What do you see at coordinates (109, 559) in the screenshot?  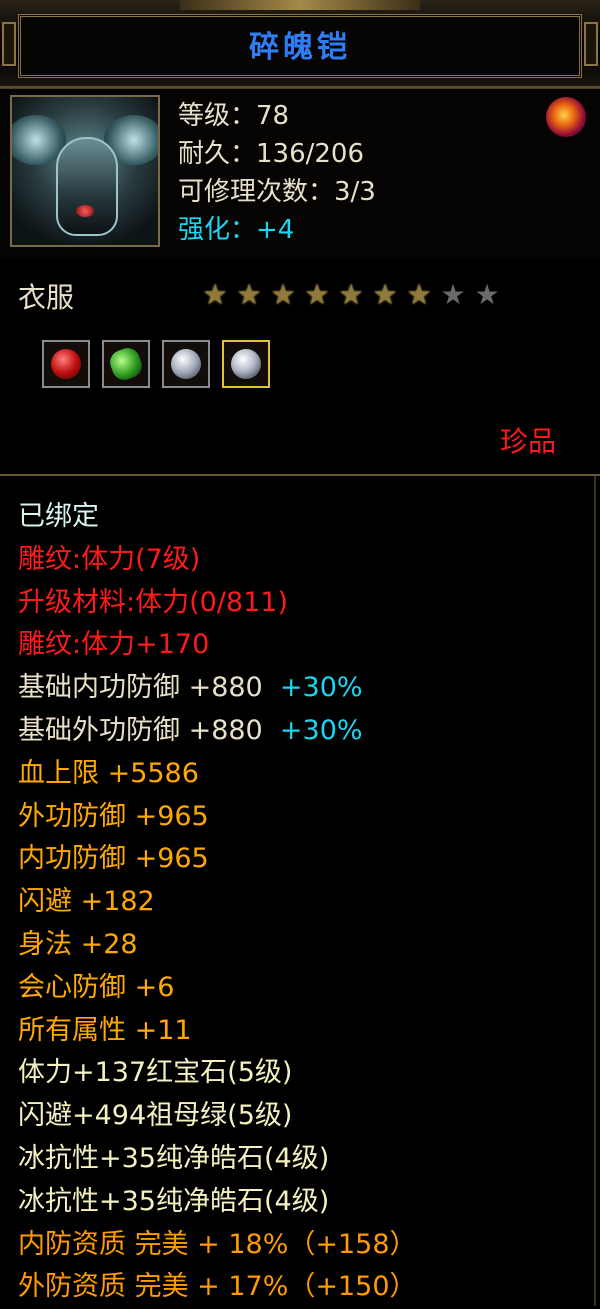 I see `carving-line: 雕纹:体力(7级)` at bounding box center [109, 559].